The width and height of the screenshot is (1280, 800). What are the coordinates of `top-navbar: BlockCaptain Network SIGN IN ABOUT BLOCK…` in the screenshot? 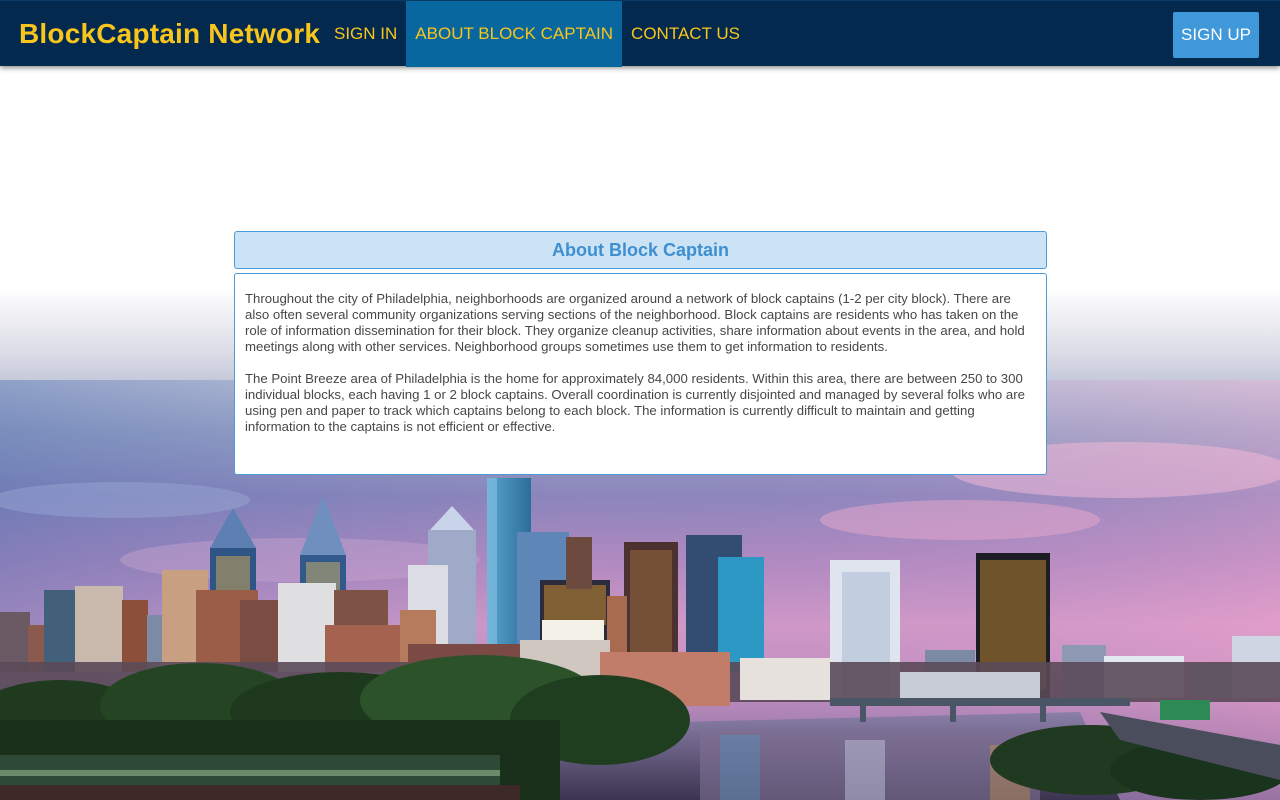 It's located at (640, 33).